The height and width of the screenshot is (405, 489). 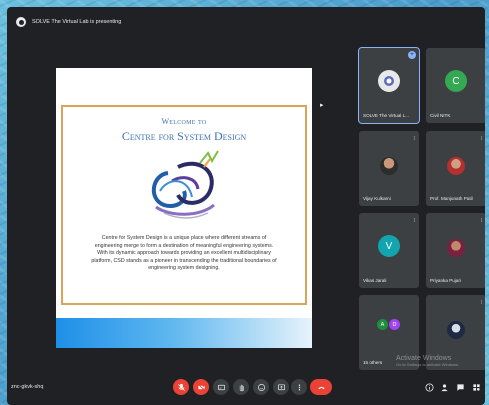 I want to click on participant-tile-vijay: ⁞ Vijay Kulkarni, so click(x=389, y=168).